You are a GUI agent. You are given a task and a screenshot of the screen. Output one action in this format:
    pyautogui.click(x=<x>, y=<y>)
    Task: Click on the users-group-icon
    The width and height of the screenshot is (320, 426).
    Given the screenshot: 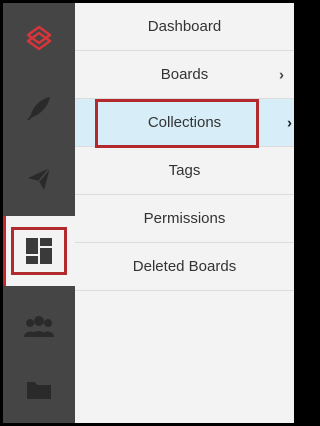 What is the action you would take?
    pyautogui.click(x=39, y=326)
    